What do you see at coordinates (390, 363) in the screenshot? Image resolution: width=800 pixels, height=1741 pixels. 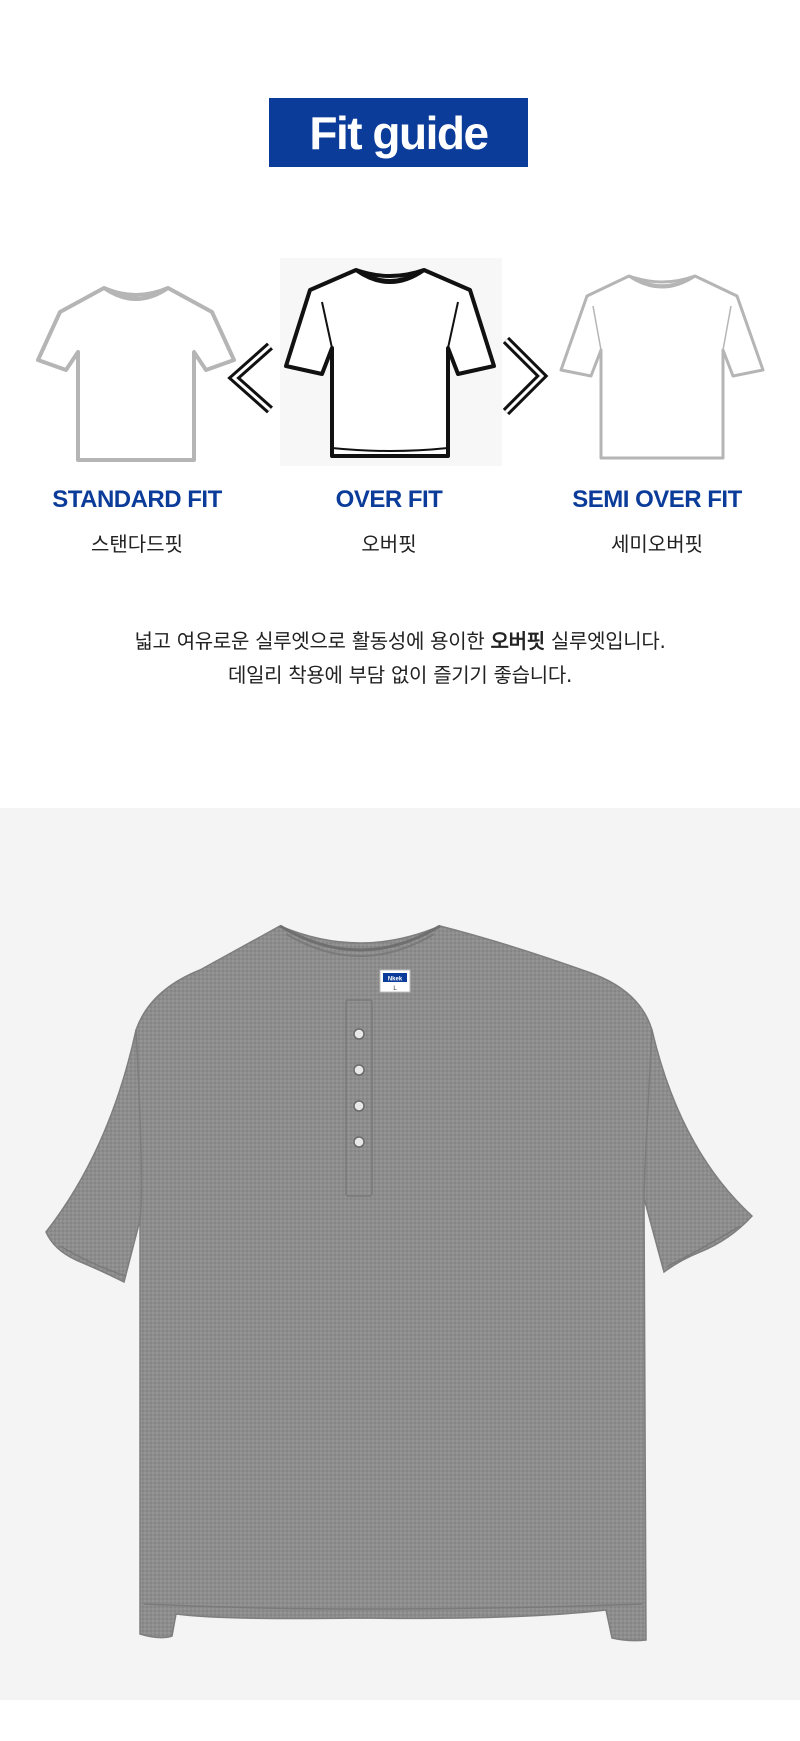 I see `over-fit-shirt-icon` at bounding box center [390, 363].